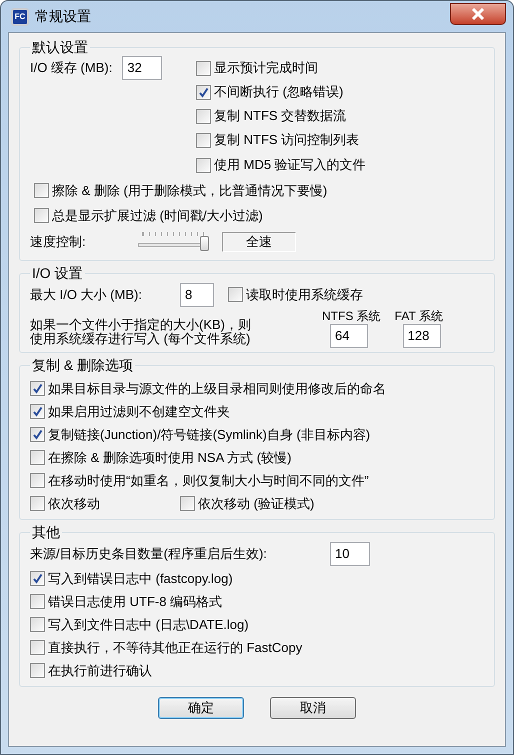 This screenshot has height=755, width=514. I want to click on field-label: 速度控制:, so click(58, 242).